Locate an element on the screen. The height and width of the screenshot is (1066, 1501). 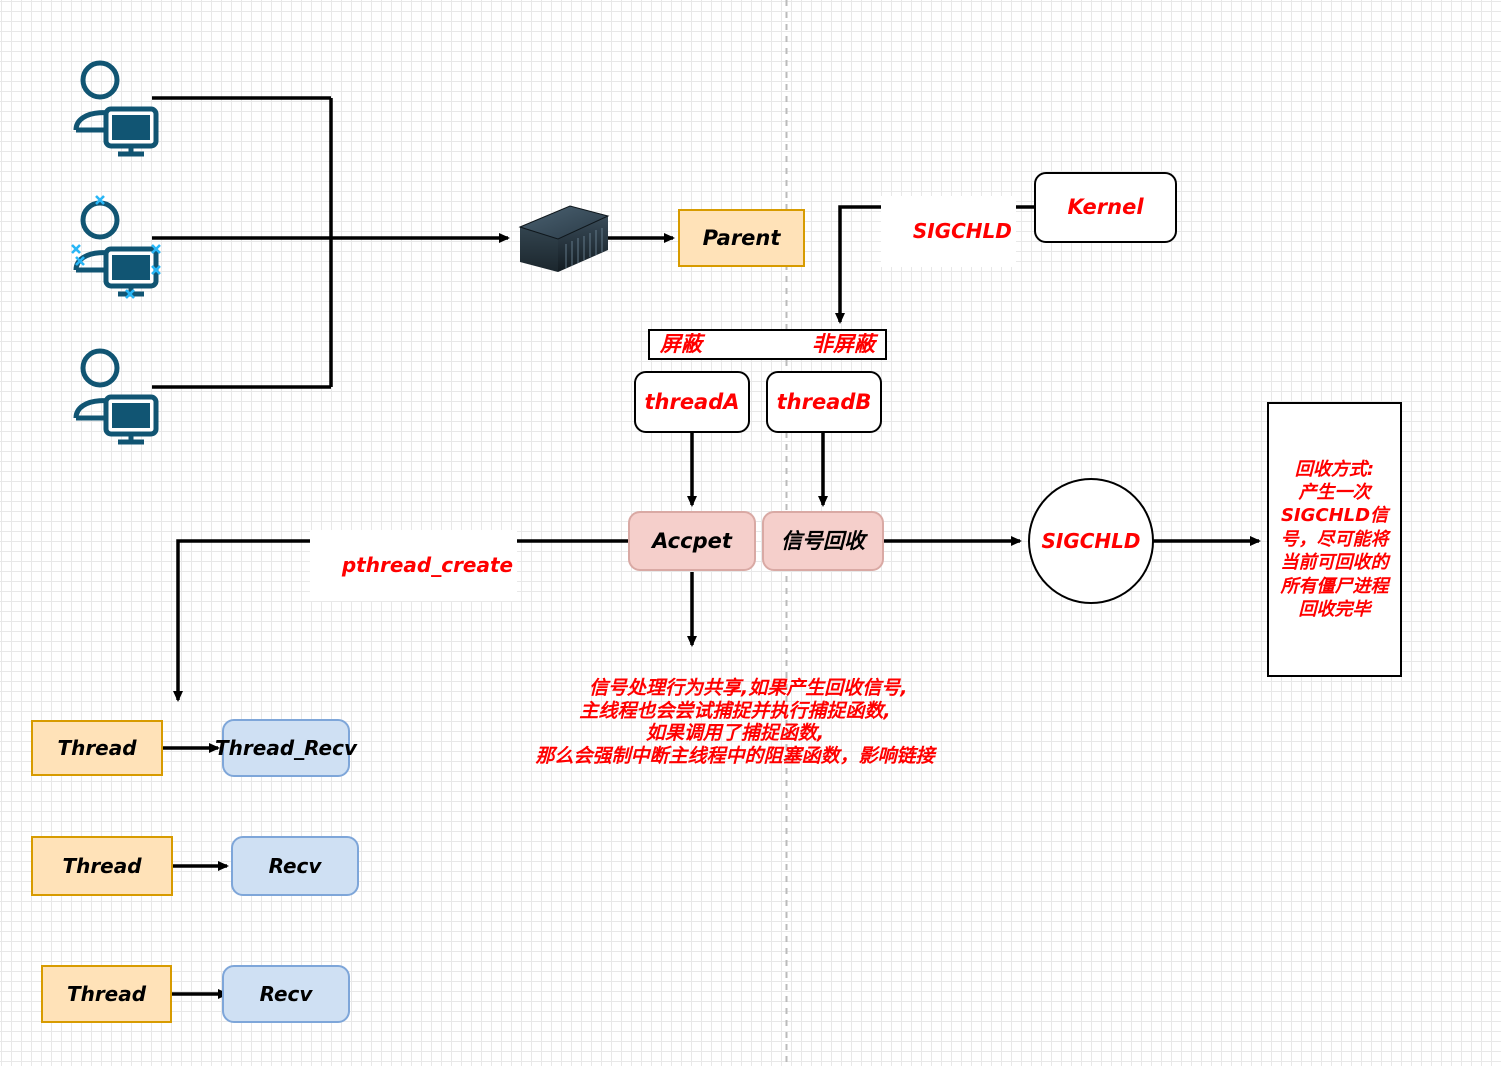
node-signal-recycle-label: 信号回收 is located at coordinates (823, 540).